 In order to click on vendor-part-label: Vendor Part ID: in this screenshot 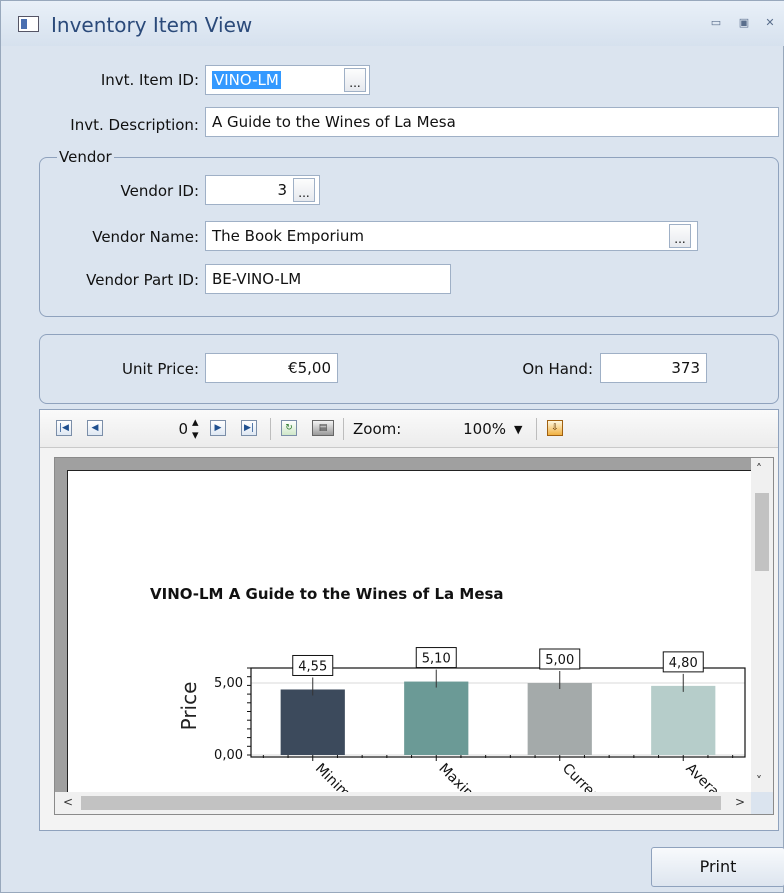, I will do `click(142, 280)`.